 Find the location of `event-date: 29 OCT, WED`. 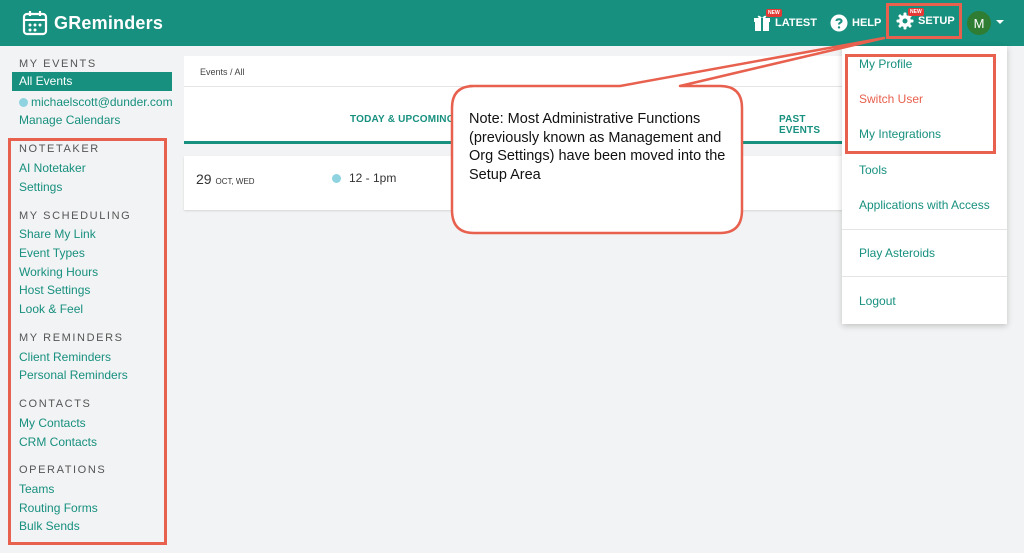

event-date: 29 OCT, WED is located at coordinates (225, 179).